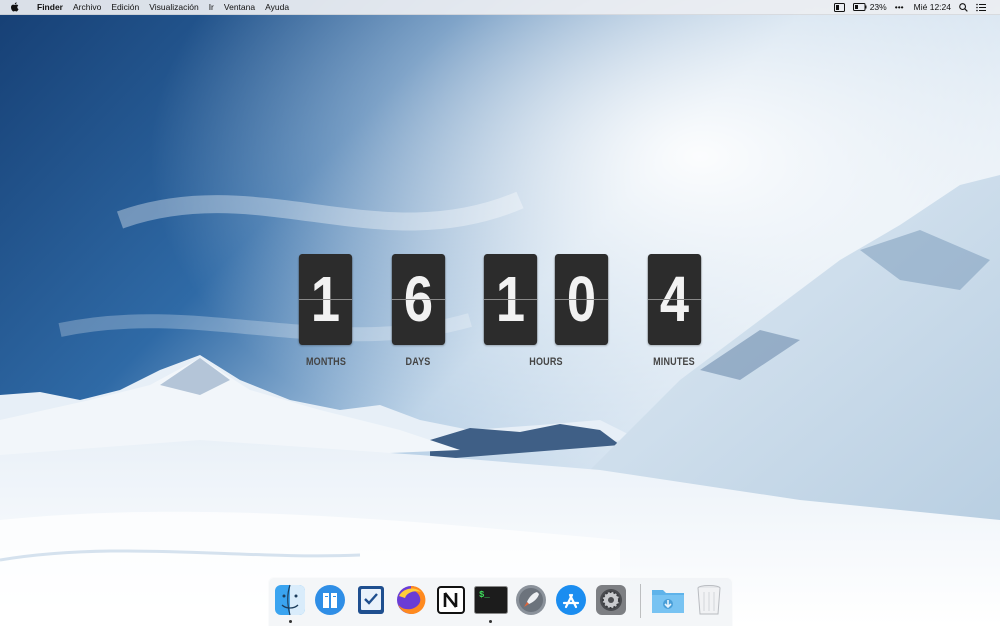 This screenshot has width=1000, height=626. Describe the element at coordinates (418, 362) in the screenshot. I see `days-label: DAYS` at that location.